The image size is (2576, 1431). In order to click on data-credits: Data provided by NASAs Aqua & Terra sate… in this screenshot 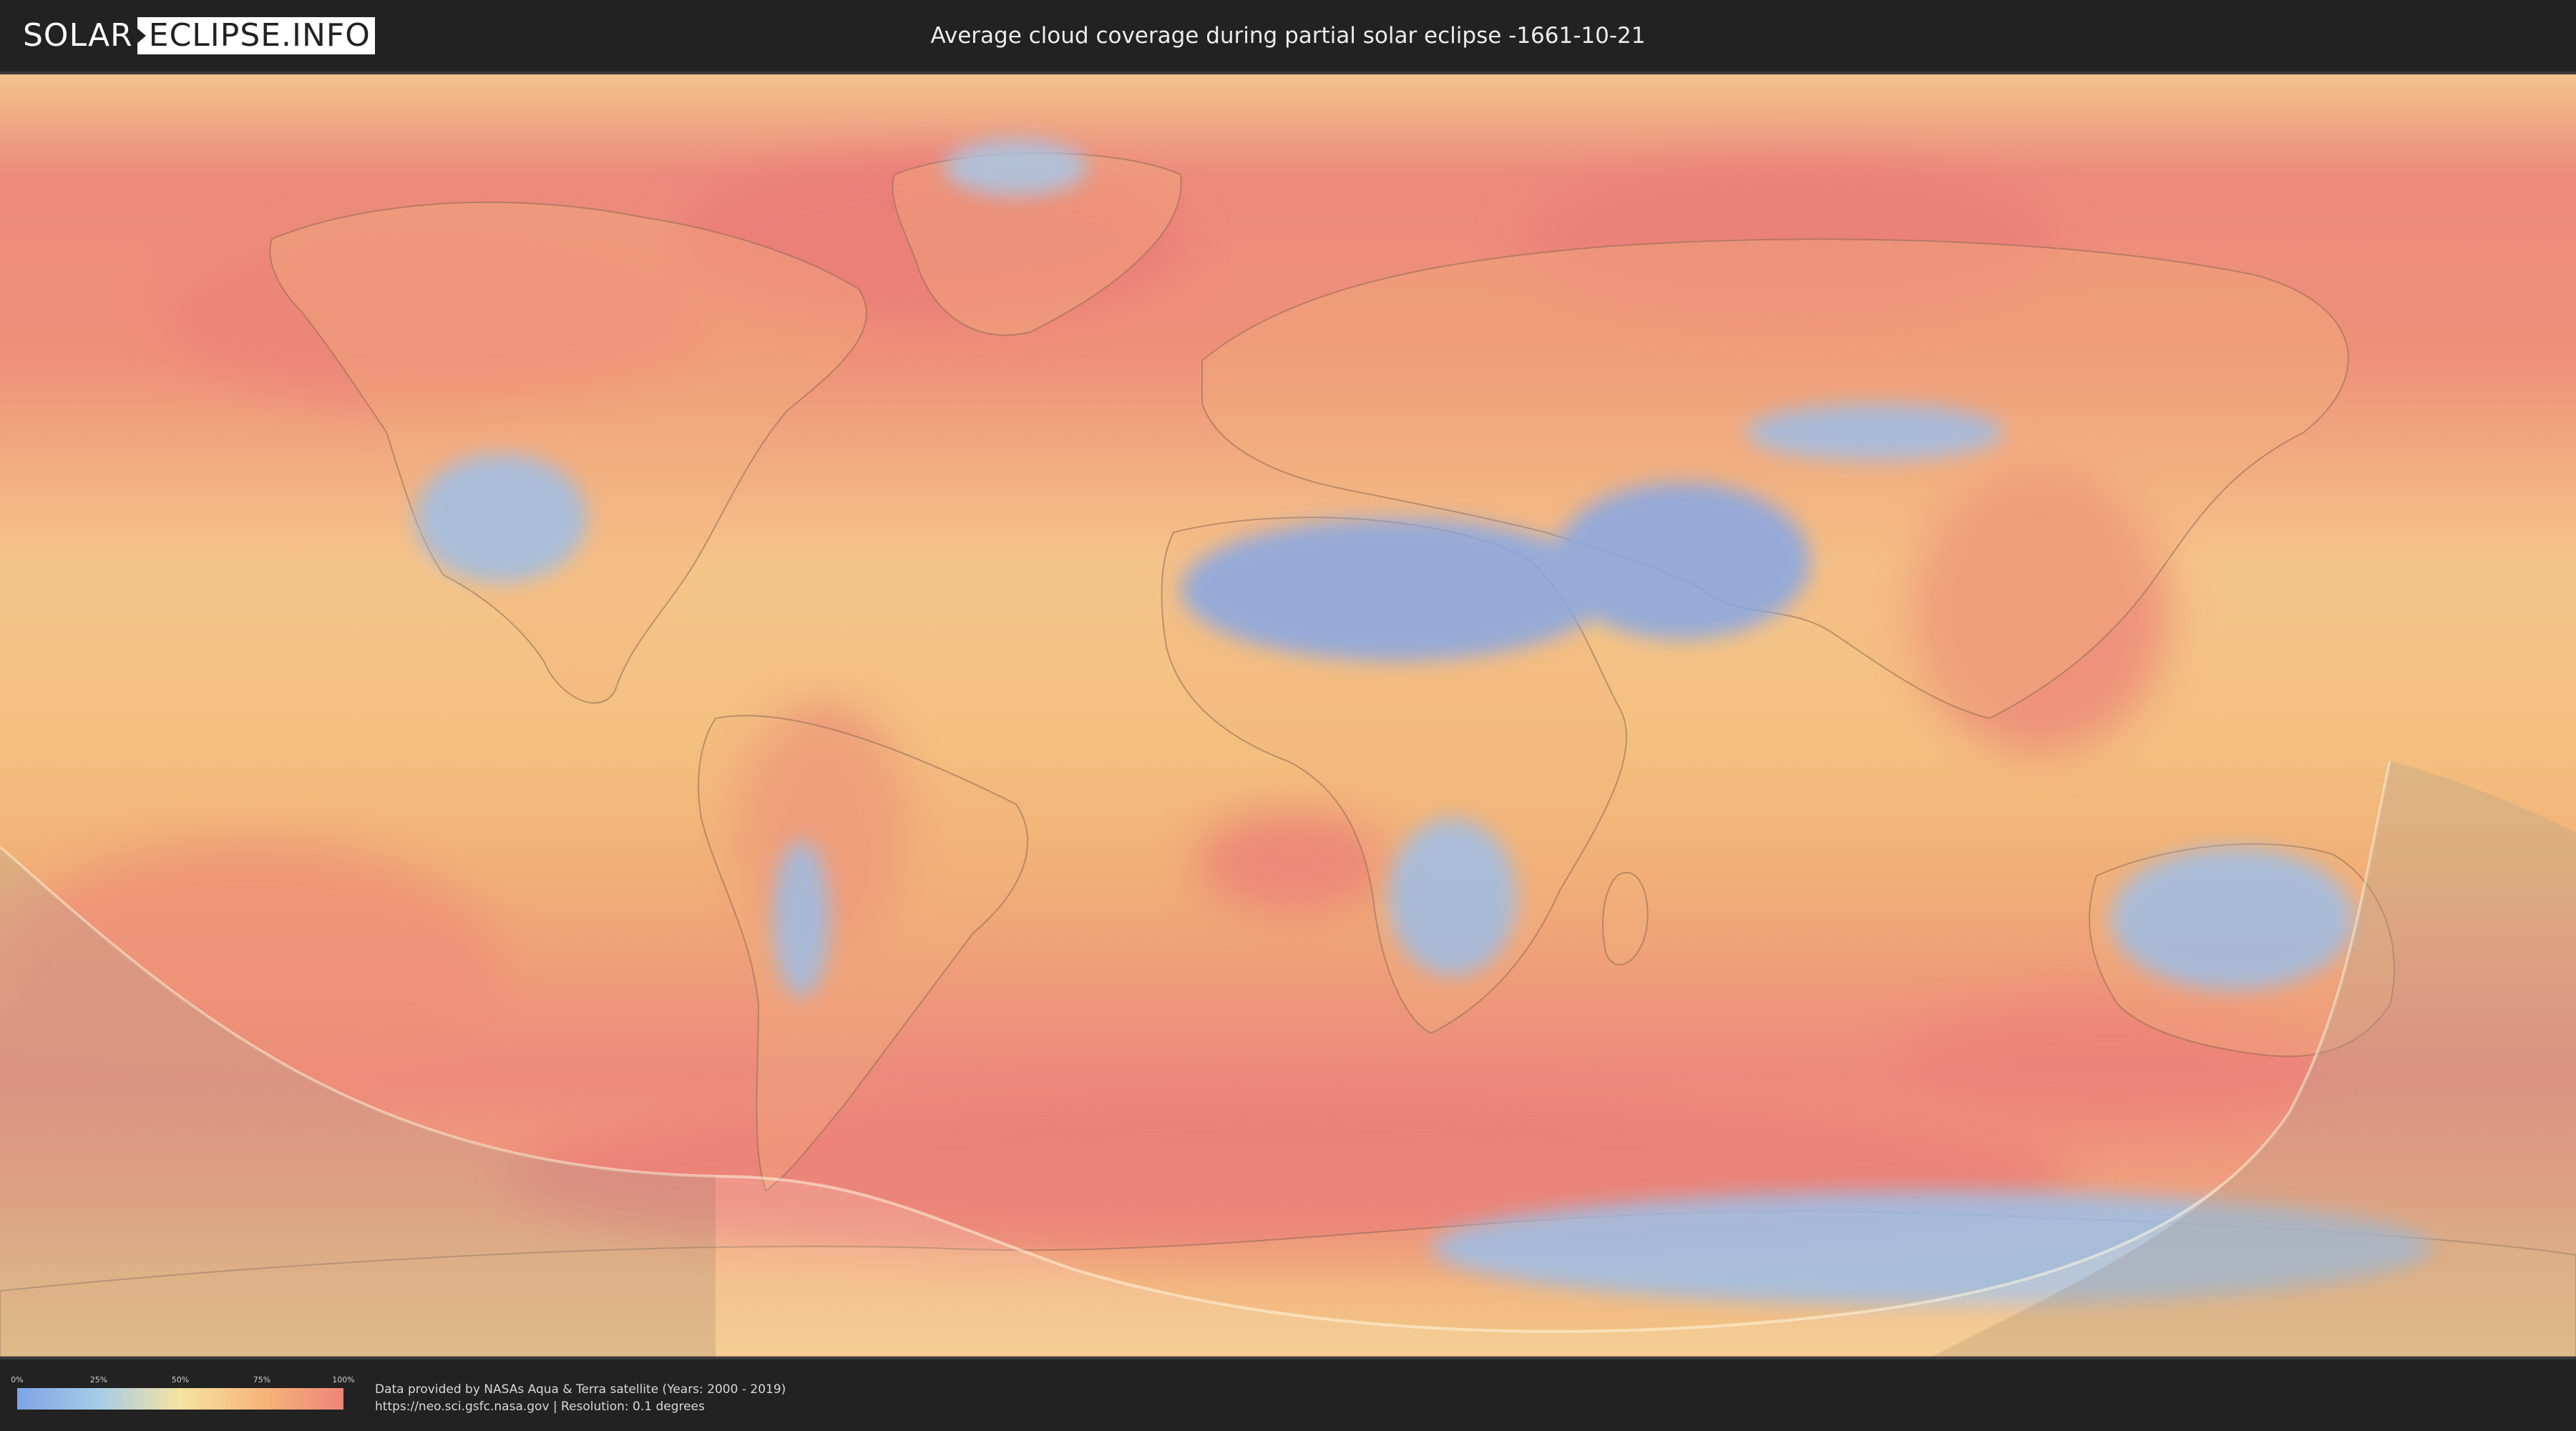, I will do `click(580, 1398)`.